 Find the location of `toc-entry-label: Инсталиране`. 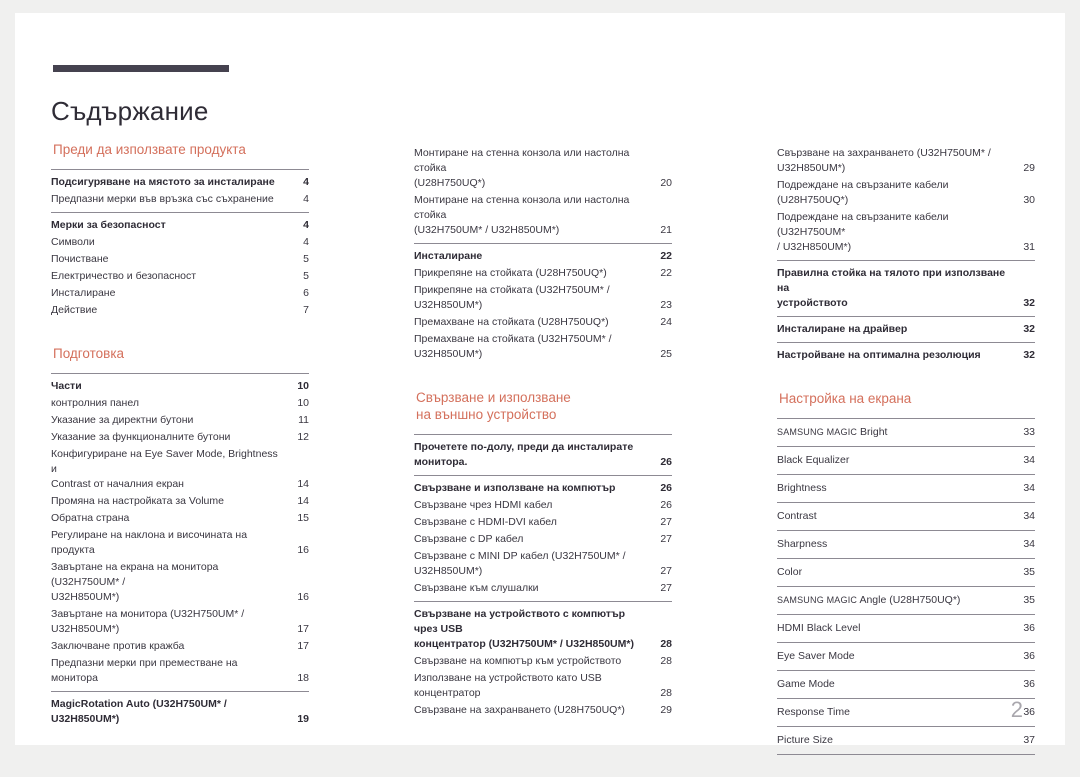

toc-entry-label: Инсталиране is located at coordinates (83, 293).